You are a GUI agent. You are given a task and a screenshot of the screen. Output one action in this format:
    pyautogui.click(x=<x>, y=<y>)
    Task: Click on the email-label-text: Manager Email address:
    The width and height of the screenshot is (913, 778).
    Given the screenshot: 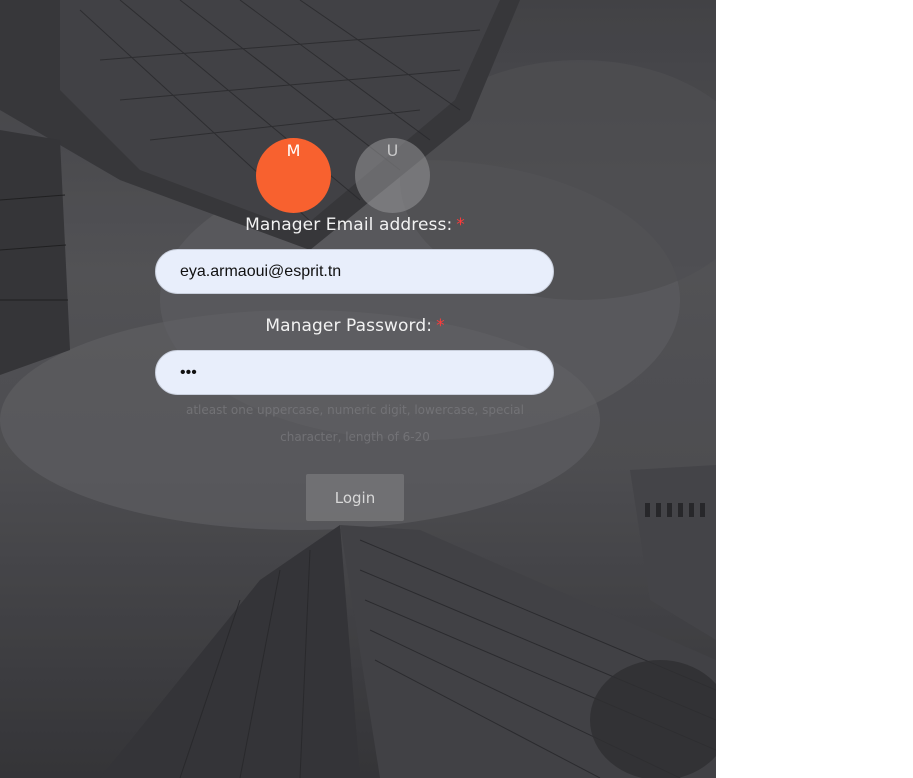 What is the action you would take?
    pyautogui.click(x=349, y=225)
    